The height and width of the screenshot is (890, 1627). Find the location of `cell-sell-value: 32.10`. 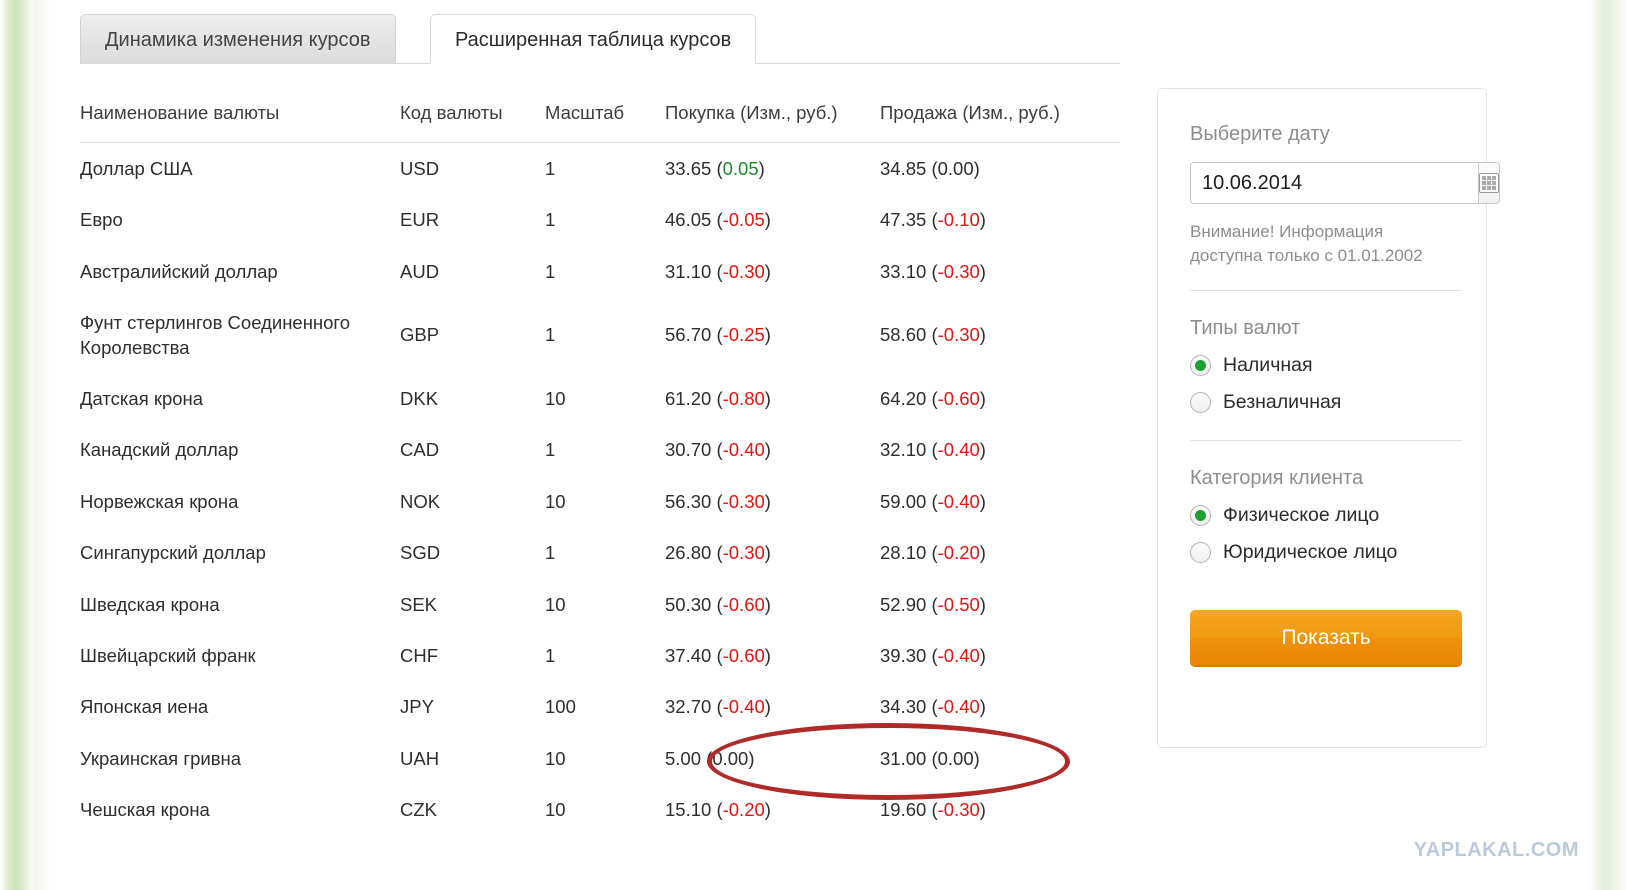

cell-sell-value: 32.10 is located at coordinates (906, 450).